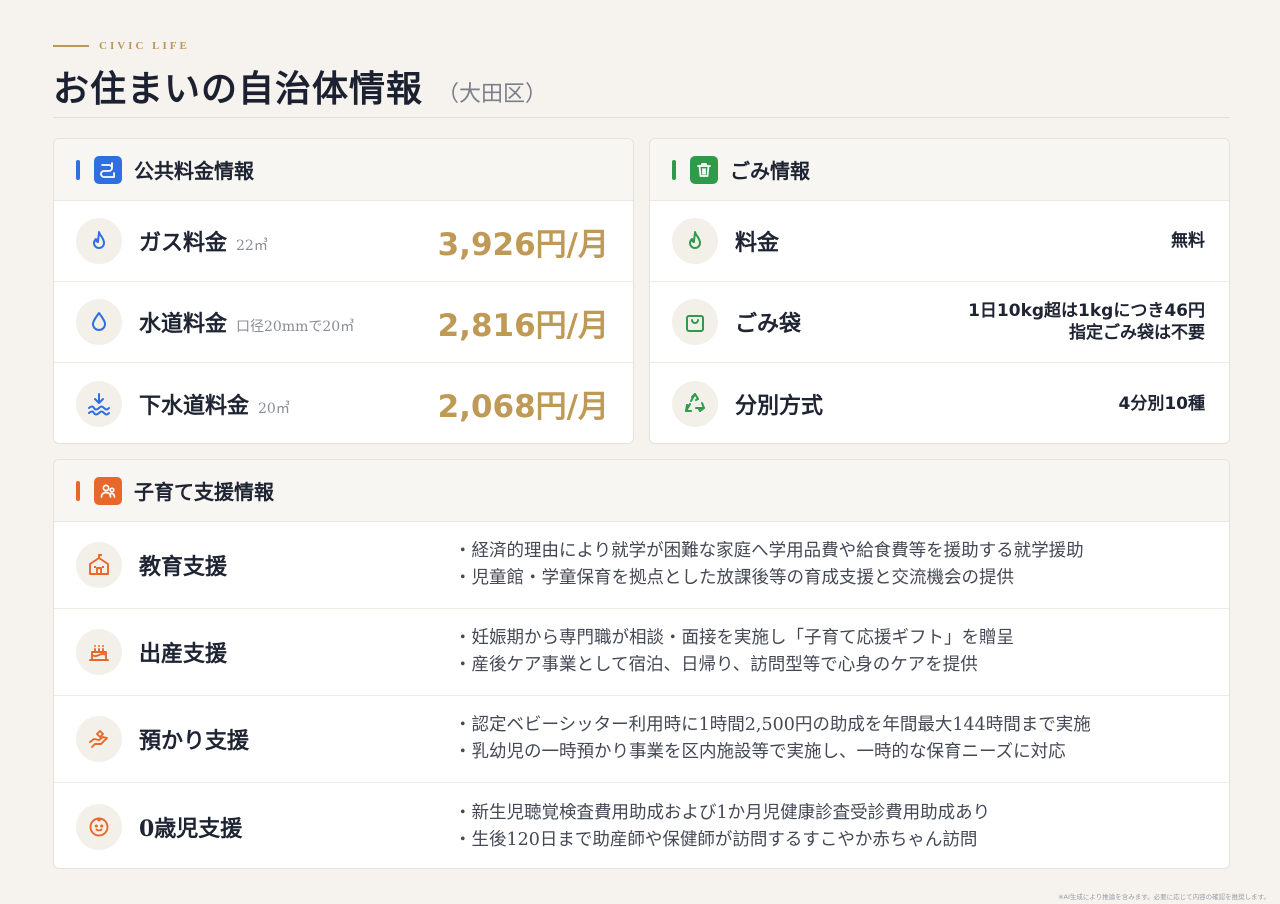  Describe the element at coordinates (203, 243) in the screenshot. I see `utility-label-gas: ガス料金 22㎥` at that location.